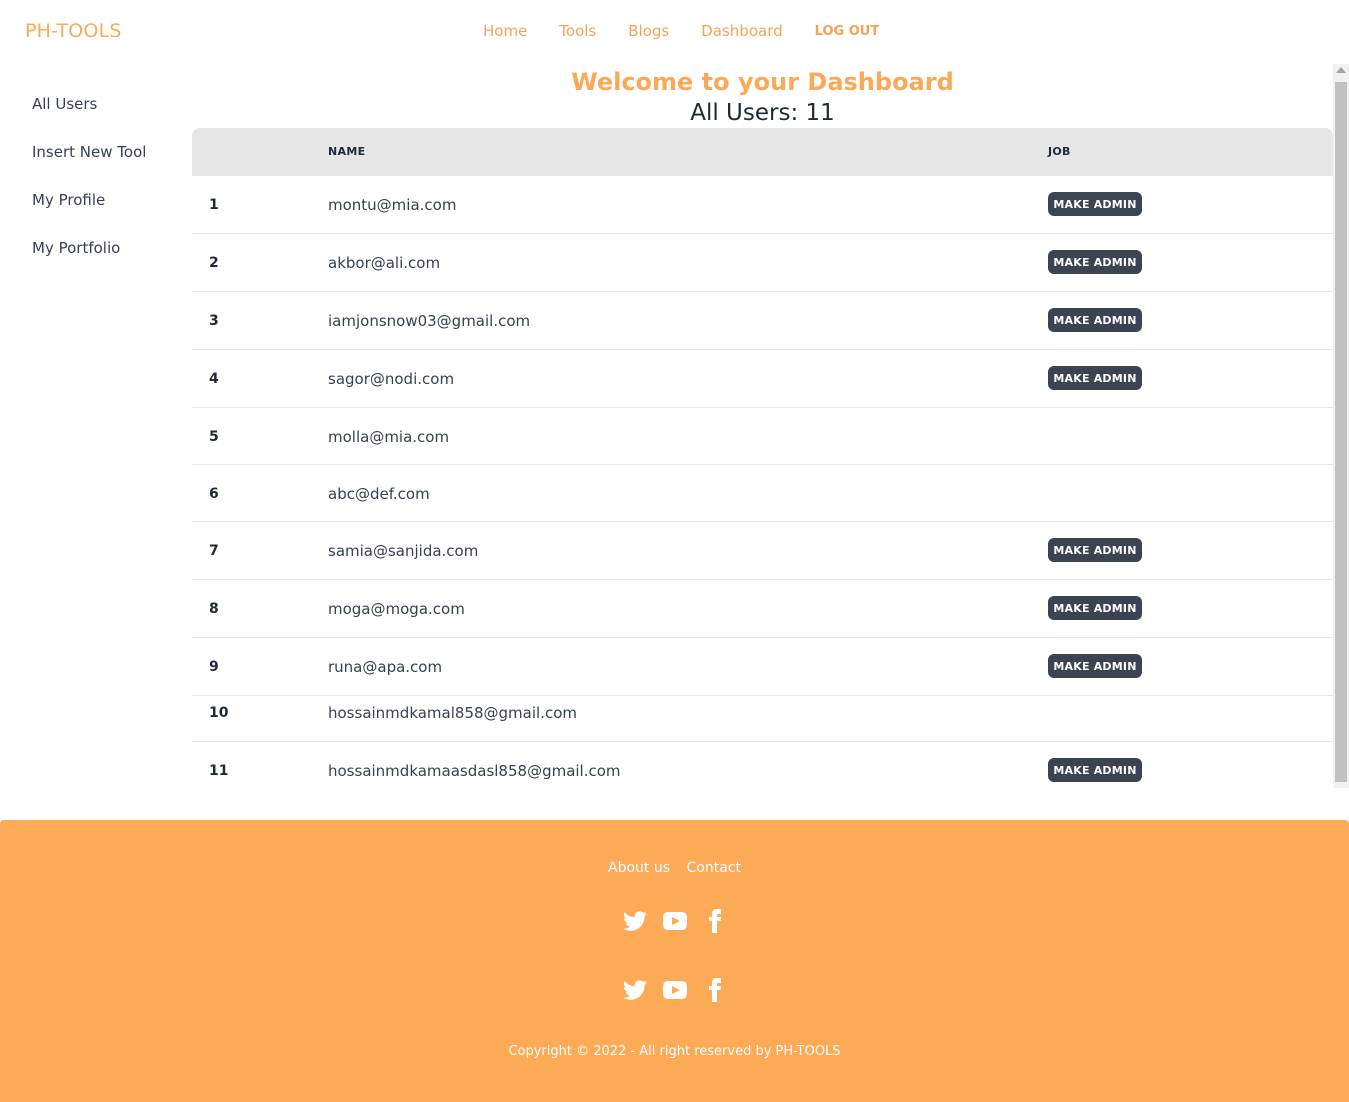 This screenshot has height=1102, width=1349. What do you see at coordinates (1341, 432) in the screenshot?
I see `scrollbar-thumb` at bounding box center [1341, 432].